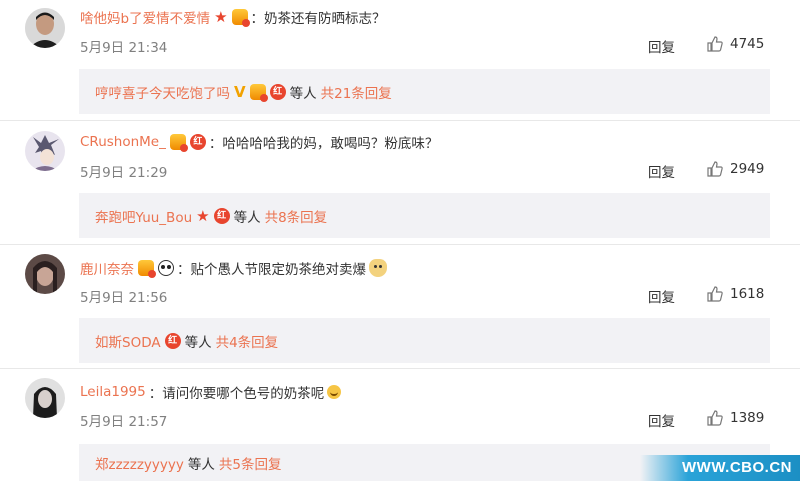  I want to click on reply-username: 如斯SODA, so click(128, 341).